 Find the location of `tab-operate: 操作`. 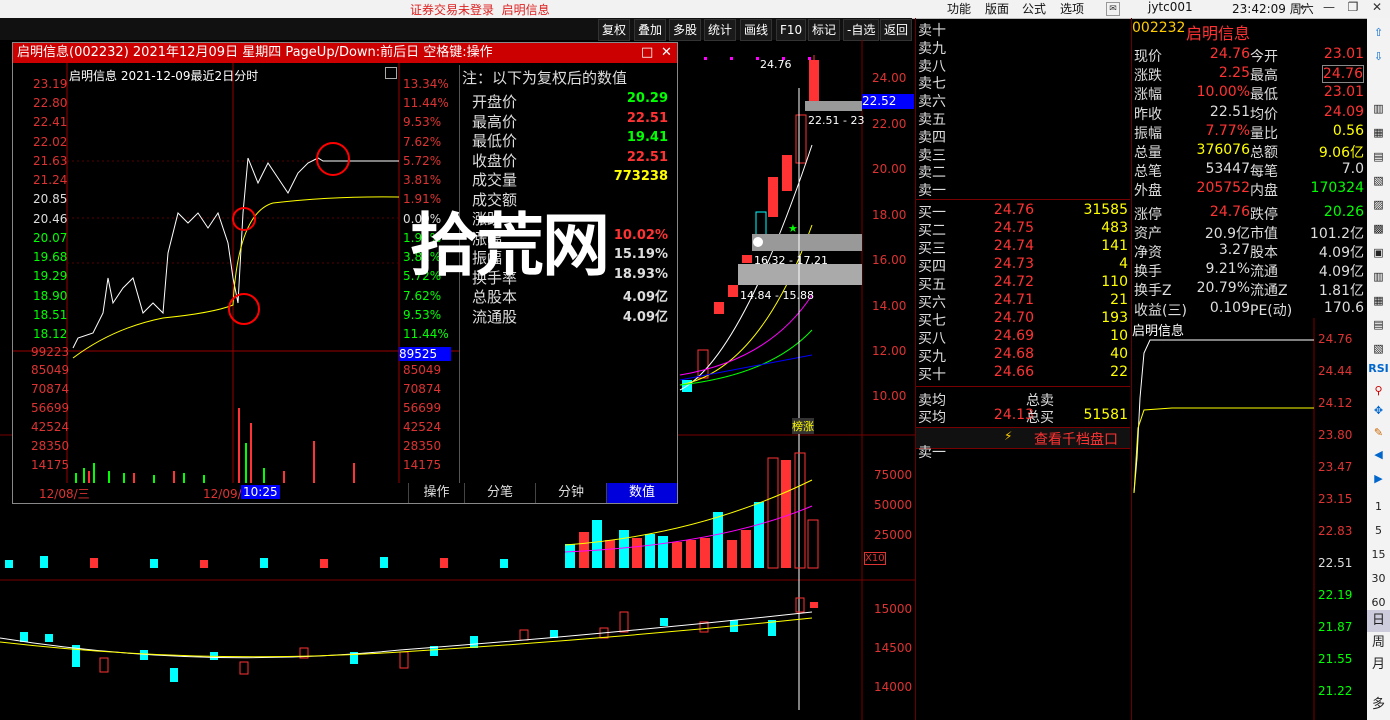

tab-operate: 操作 is located at coordinates (436, 493).